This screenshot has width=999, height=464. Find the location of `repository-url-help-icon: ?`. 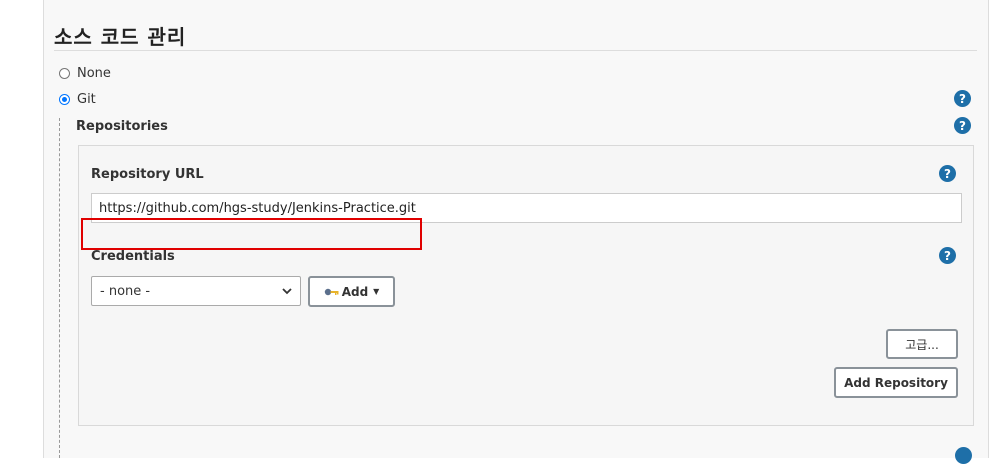

repository-url-help-icon: ? is located at coordinates (947, 173).